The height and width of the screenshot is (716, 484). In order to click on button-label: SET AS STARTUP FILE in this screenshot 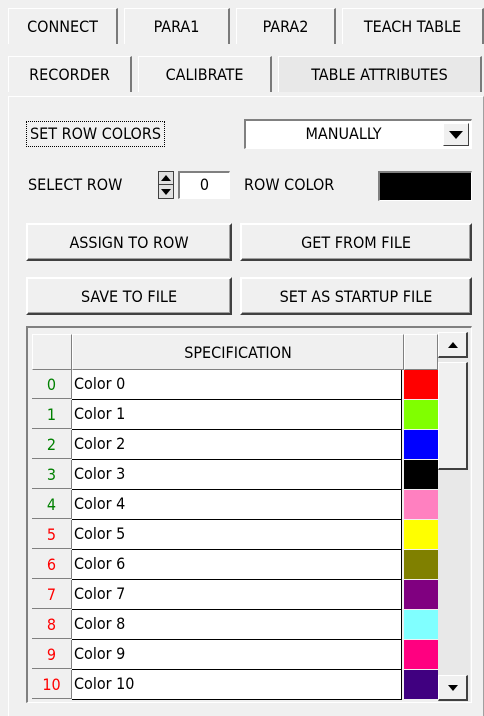, I will do `click(356, 296)`.